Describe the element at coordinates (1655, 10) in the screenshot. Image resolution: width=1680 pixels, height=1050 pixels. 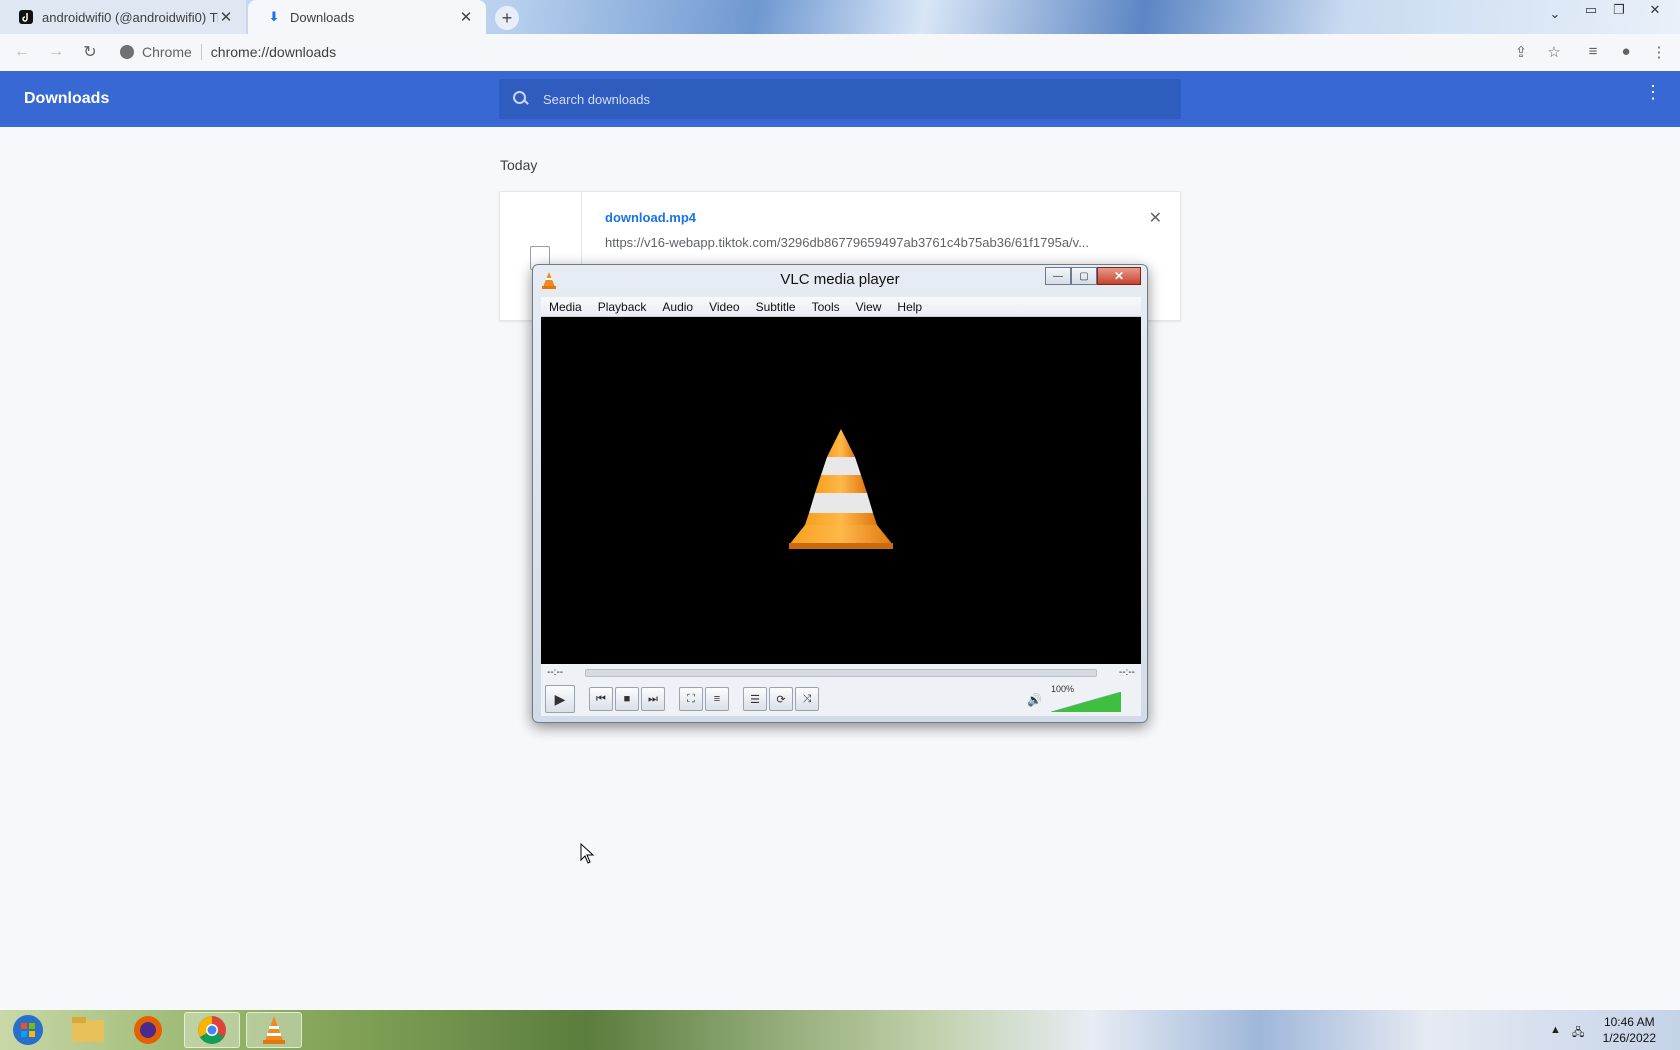
I see `close-window-button: ✕` at that location.